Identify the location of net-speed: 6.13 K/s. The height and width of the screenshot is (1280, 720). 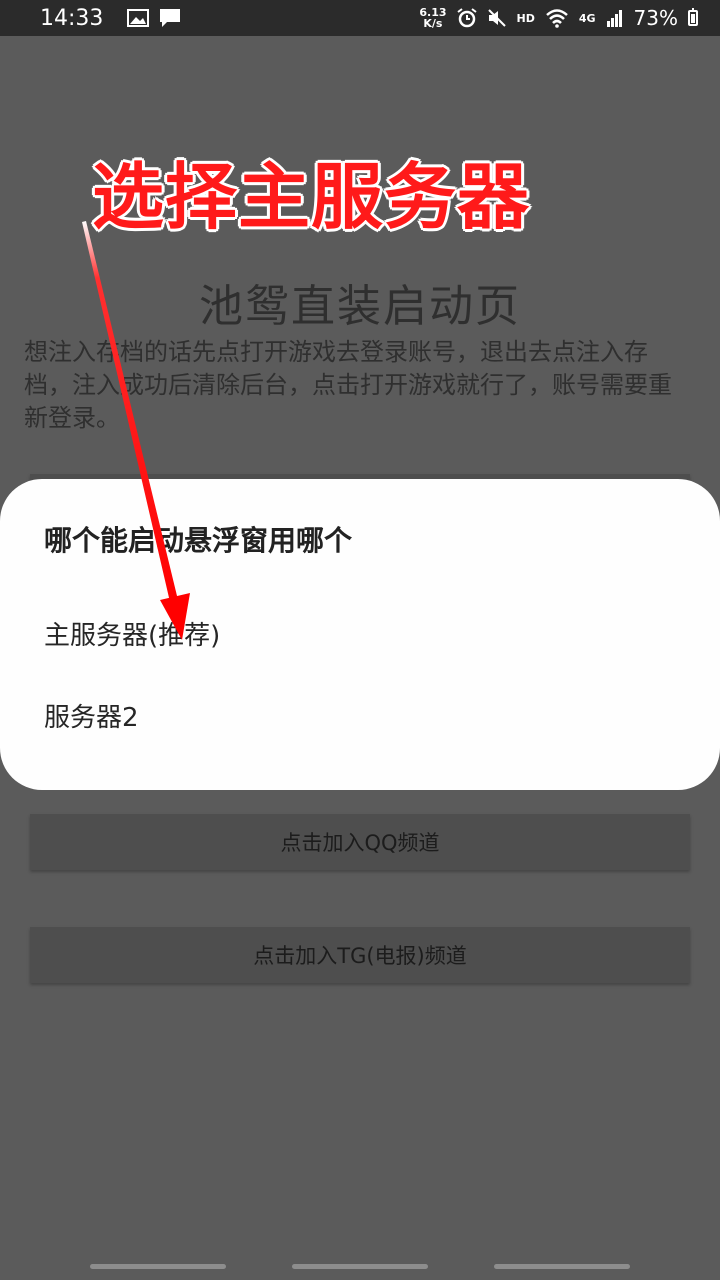
(432, 18).